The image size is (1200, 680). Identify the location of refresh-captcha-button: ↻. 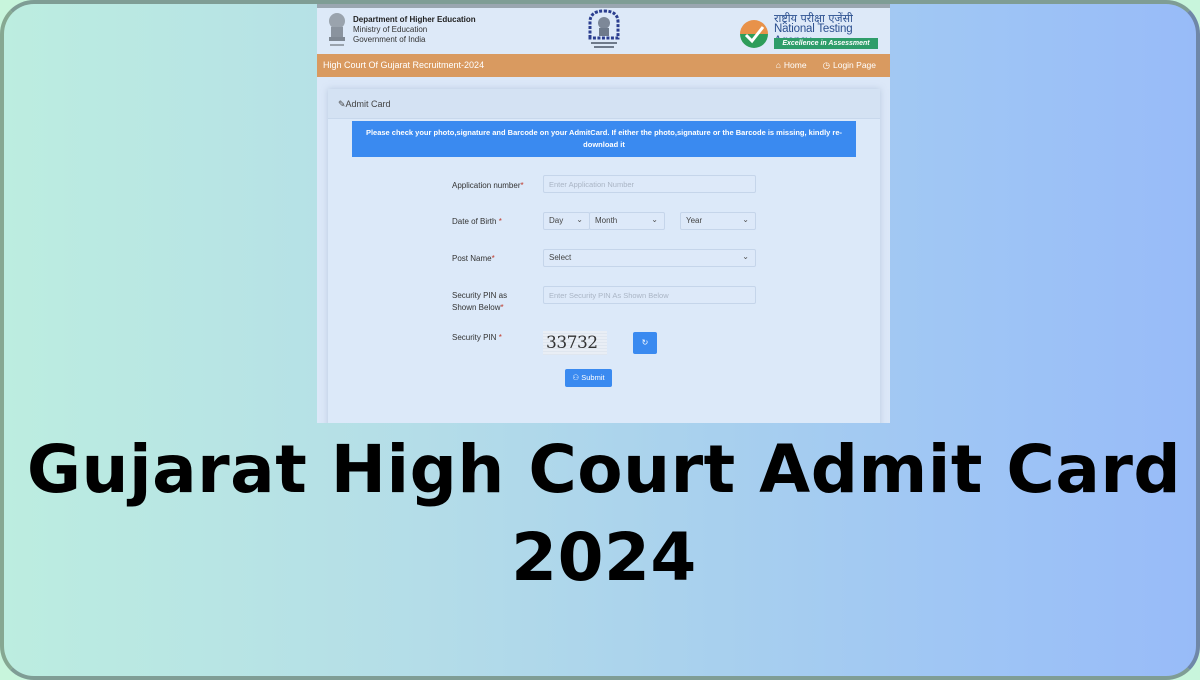
(645, 343).